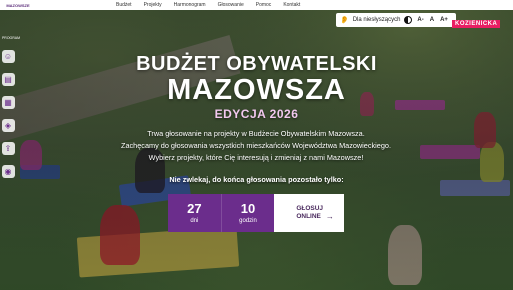  What do you see at coordinates (377, 20) in the screenshot?
I see `deaf-support-link: Dla niesłyszących` at bounding box center [377, 20].